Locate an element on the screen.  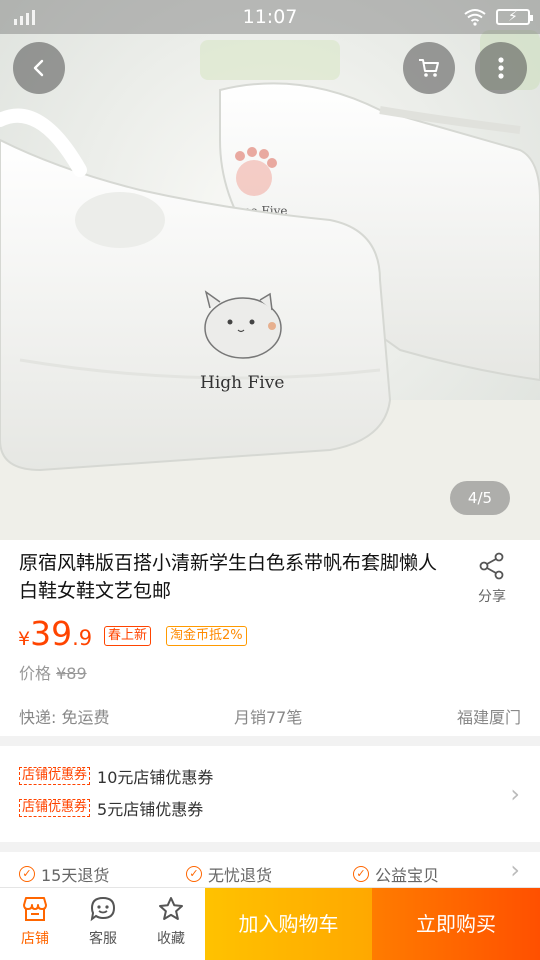
share-button: 分享 is located at coordinates (492, 579).